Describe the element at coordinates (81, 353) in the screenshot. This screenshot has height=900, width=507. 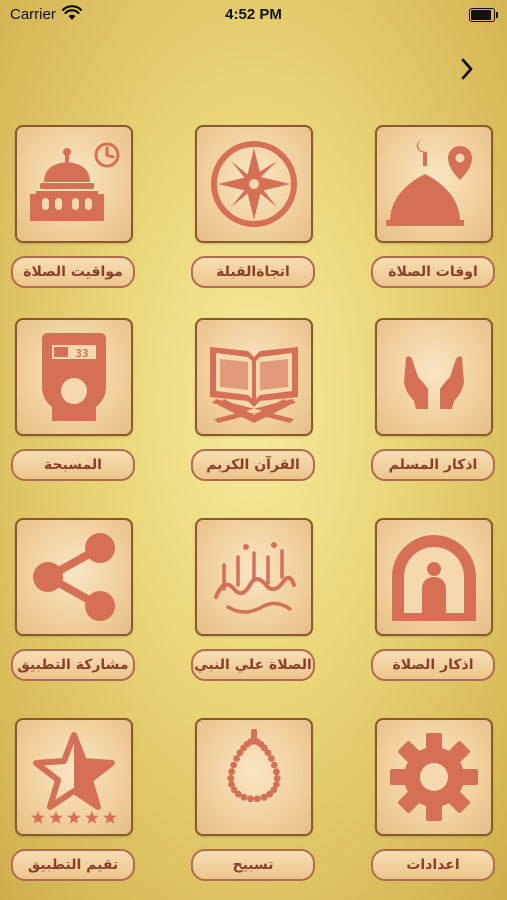
I see `counter-value: 33` at that location.